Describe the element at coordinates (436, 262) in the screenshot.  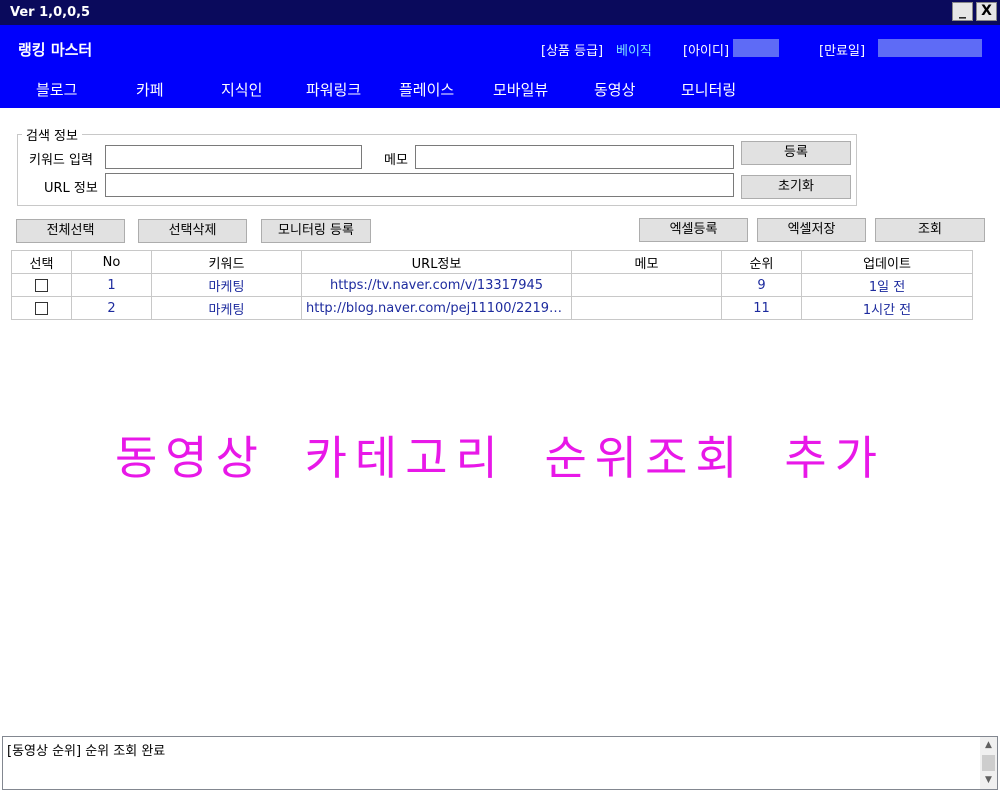
I see `column-header-url: URL정보` at that location.